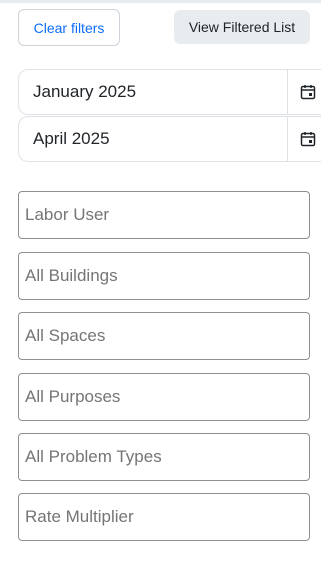  I want to click on purposes-select: All Purposes, so click(164, 397).